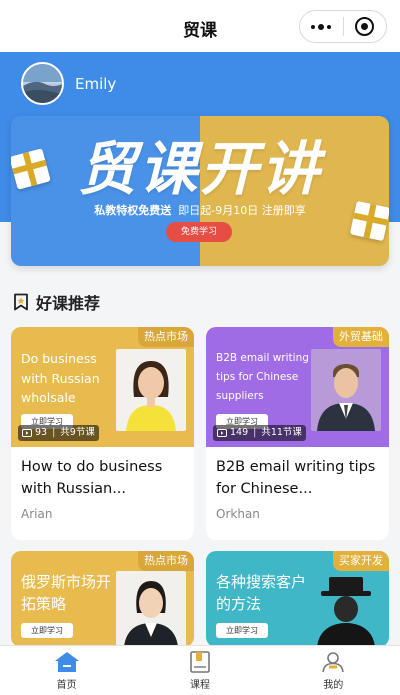  What do you see at coordinates (333, 685) in the screenshot?
I see `tab-label: 我的` at bounding box center [333, 685].